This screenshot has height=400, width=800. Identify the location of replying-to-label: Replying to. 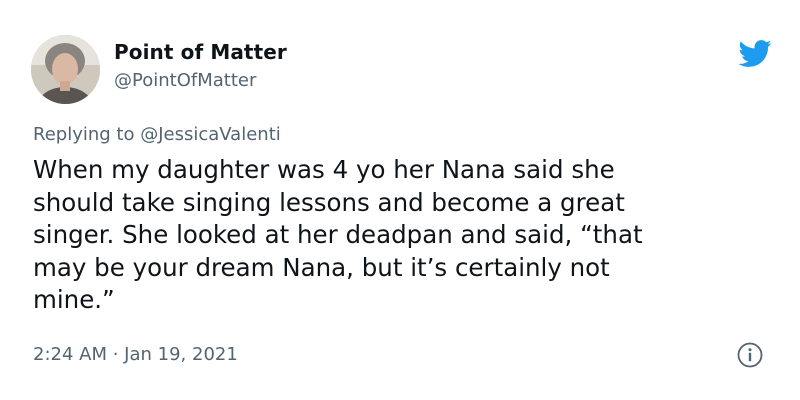
(87, 134).